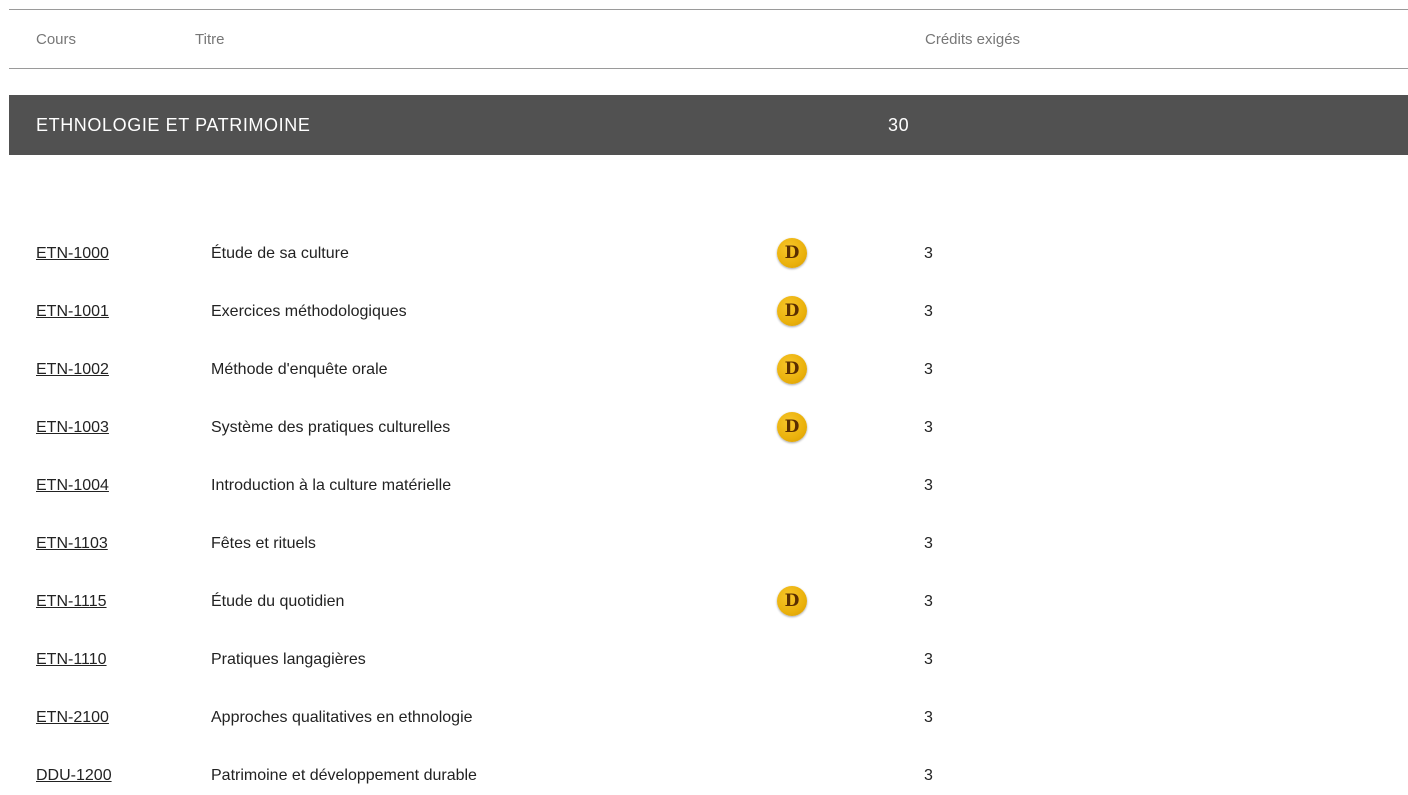 The width and height of the screenshot is (1408, 795). I want to click on course-code-link: ETN-1004, so click(72, 486).